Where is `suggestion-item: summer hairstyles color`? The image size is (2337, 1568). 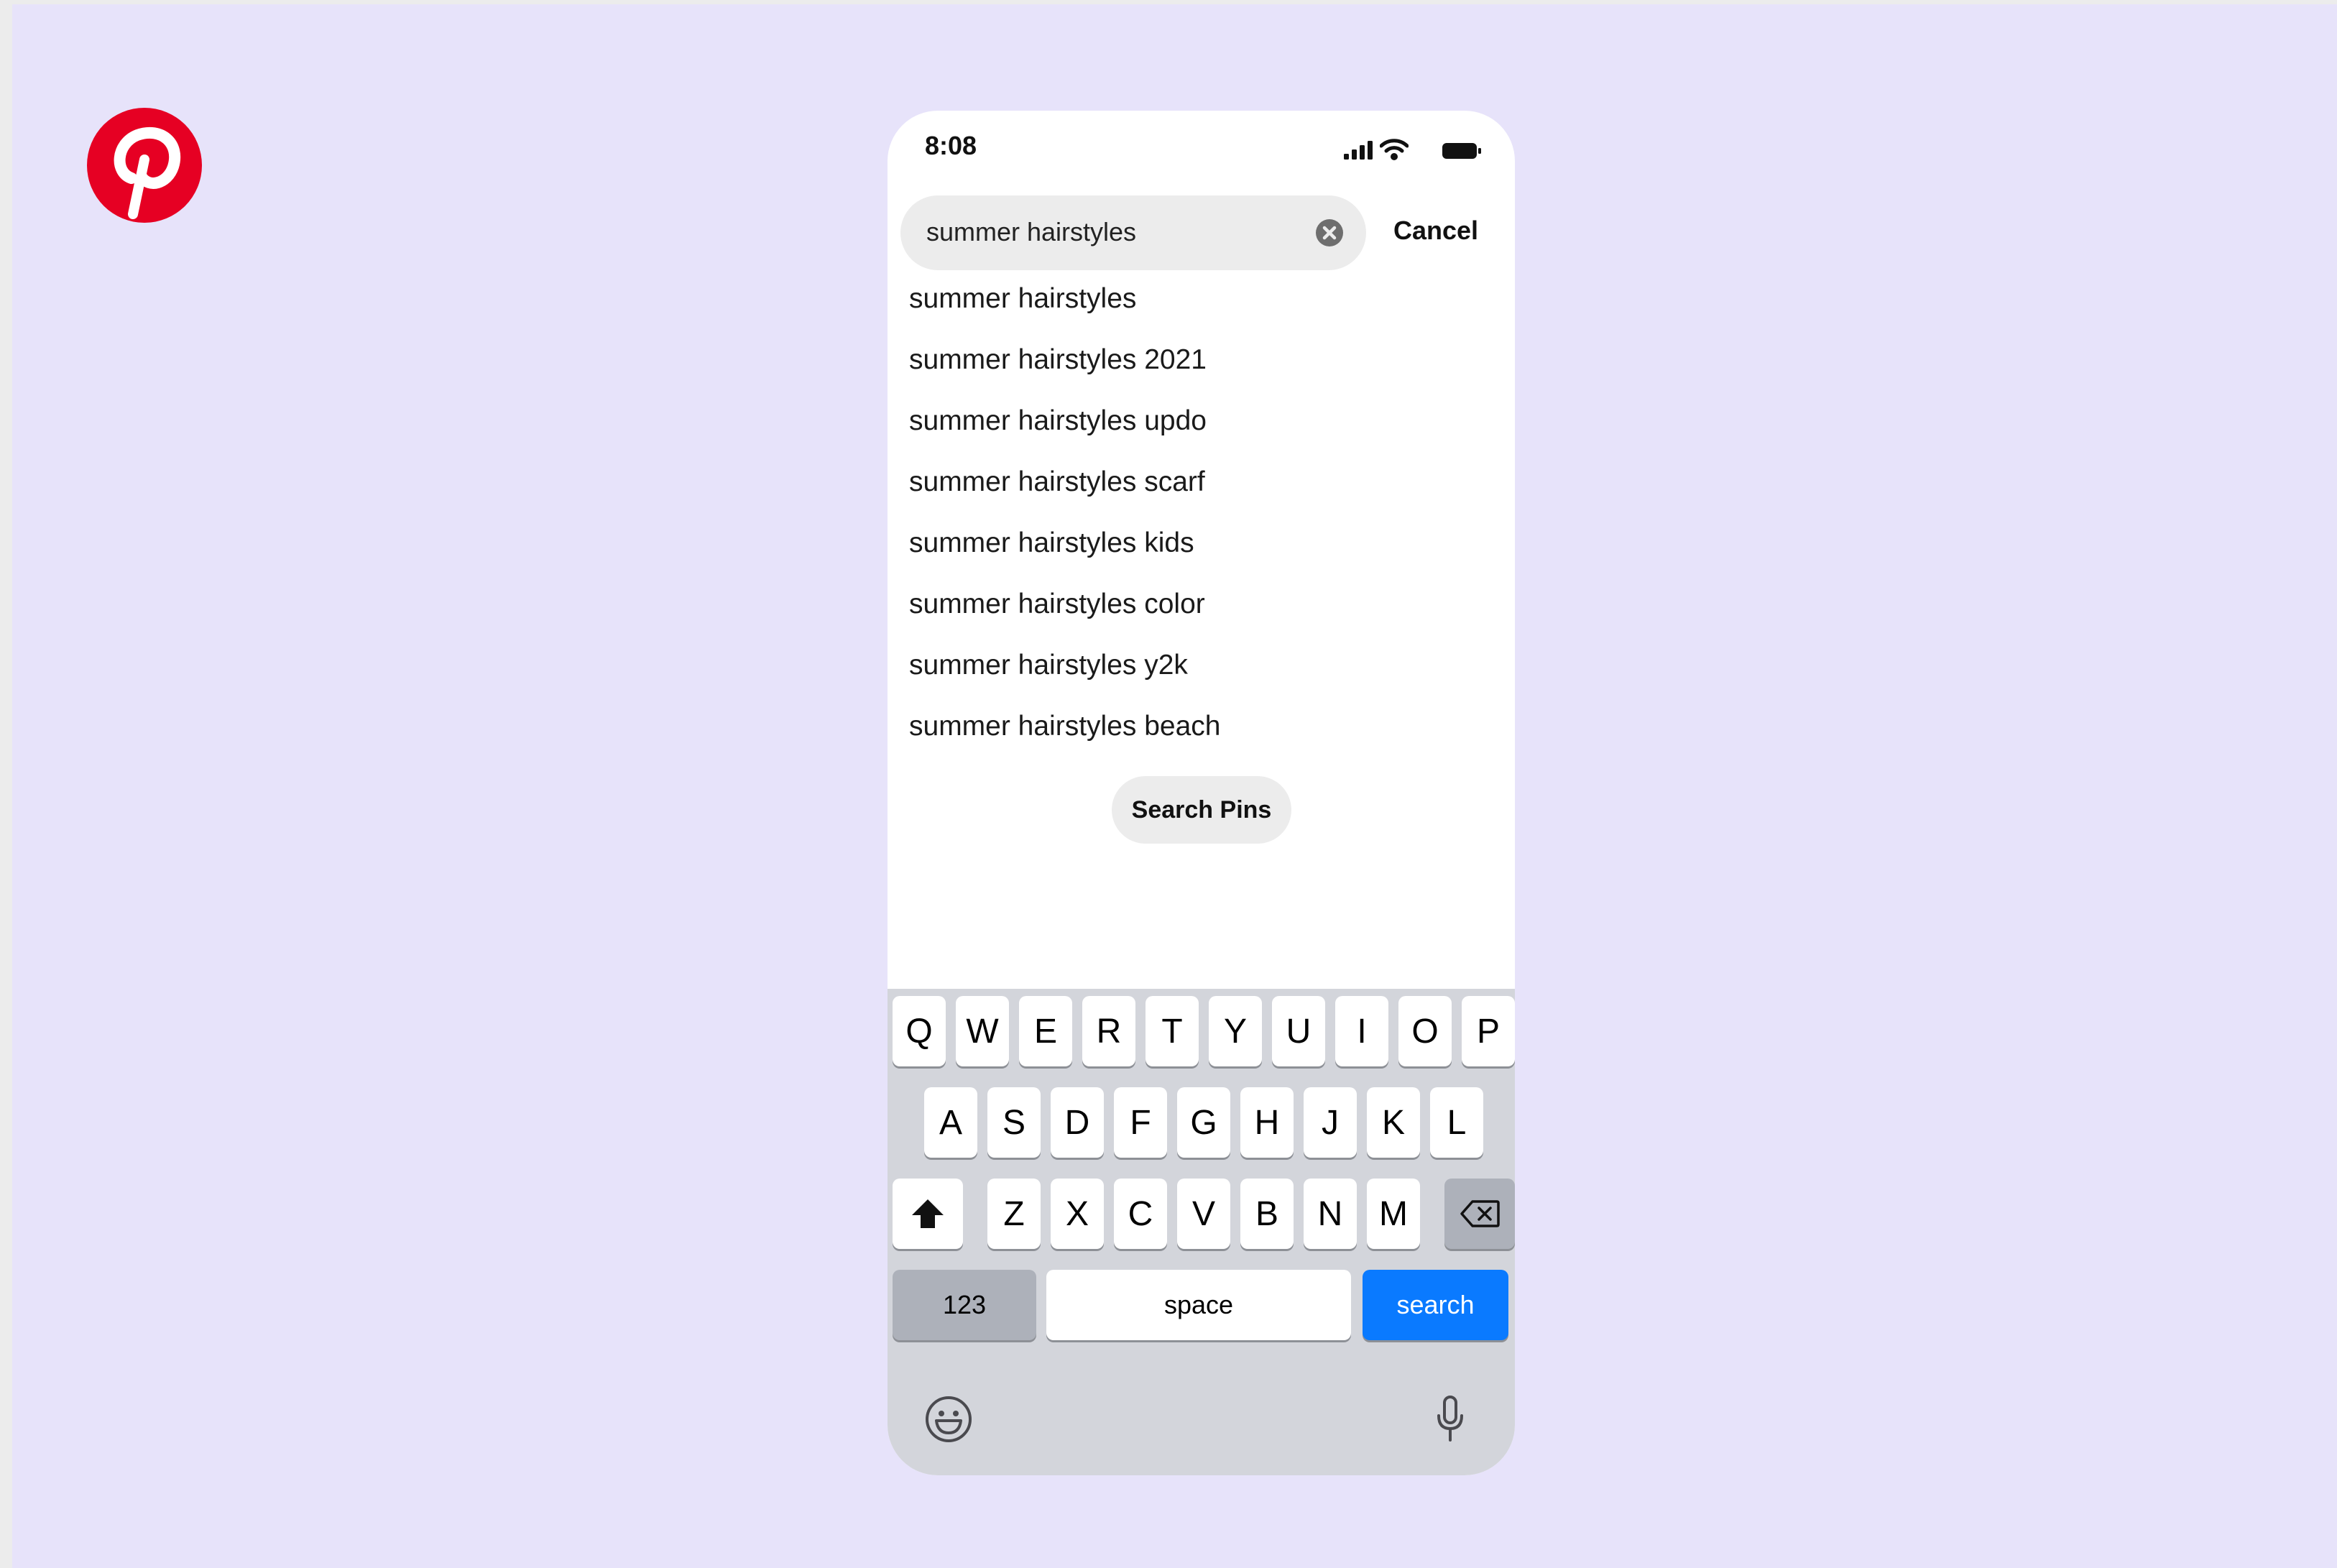 suggestion-item: summer hairstyles color is located at coordinates (1065, 616).